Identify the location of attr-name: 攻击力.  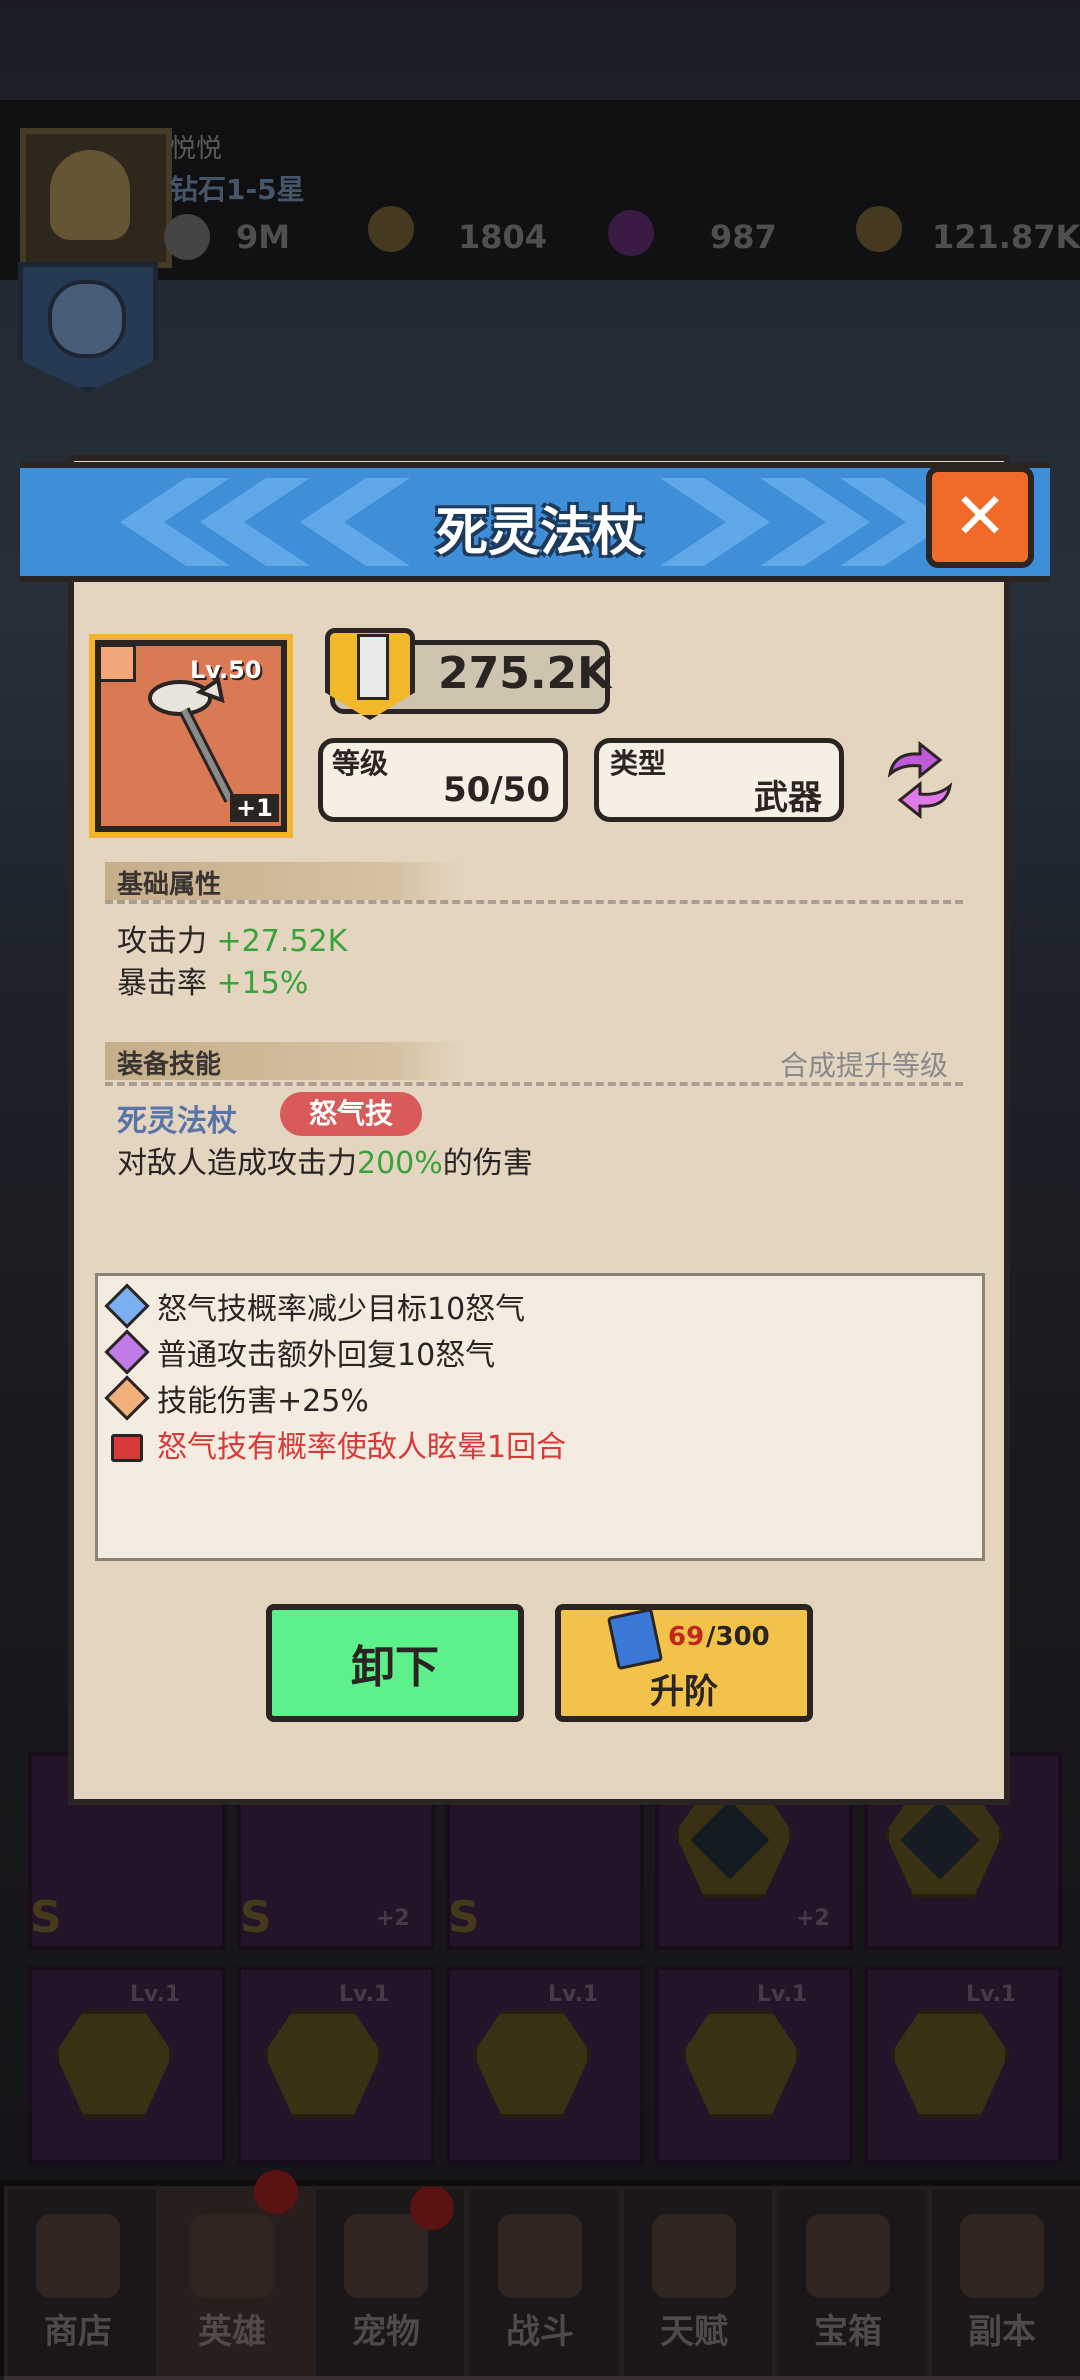
(162, 941).